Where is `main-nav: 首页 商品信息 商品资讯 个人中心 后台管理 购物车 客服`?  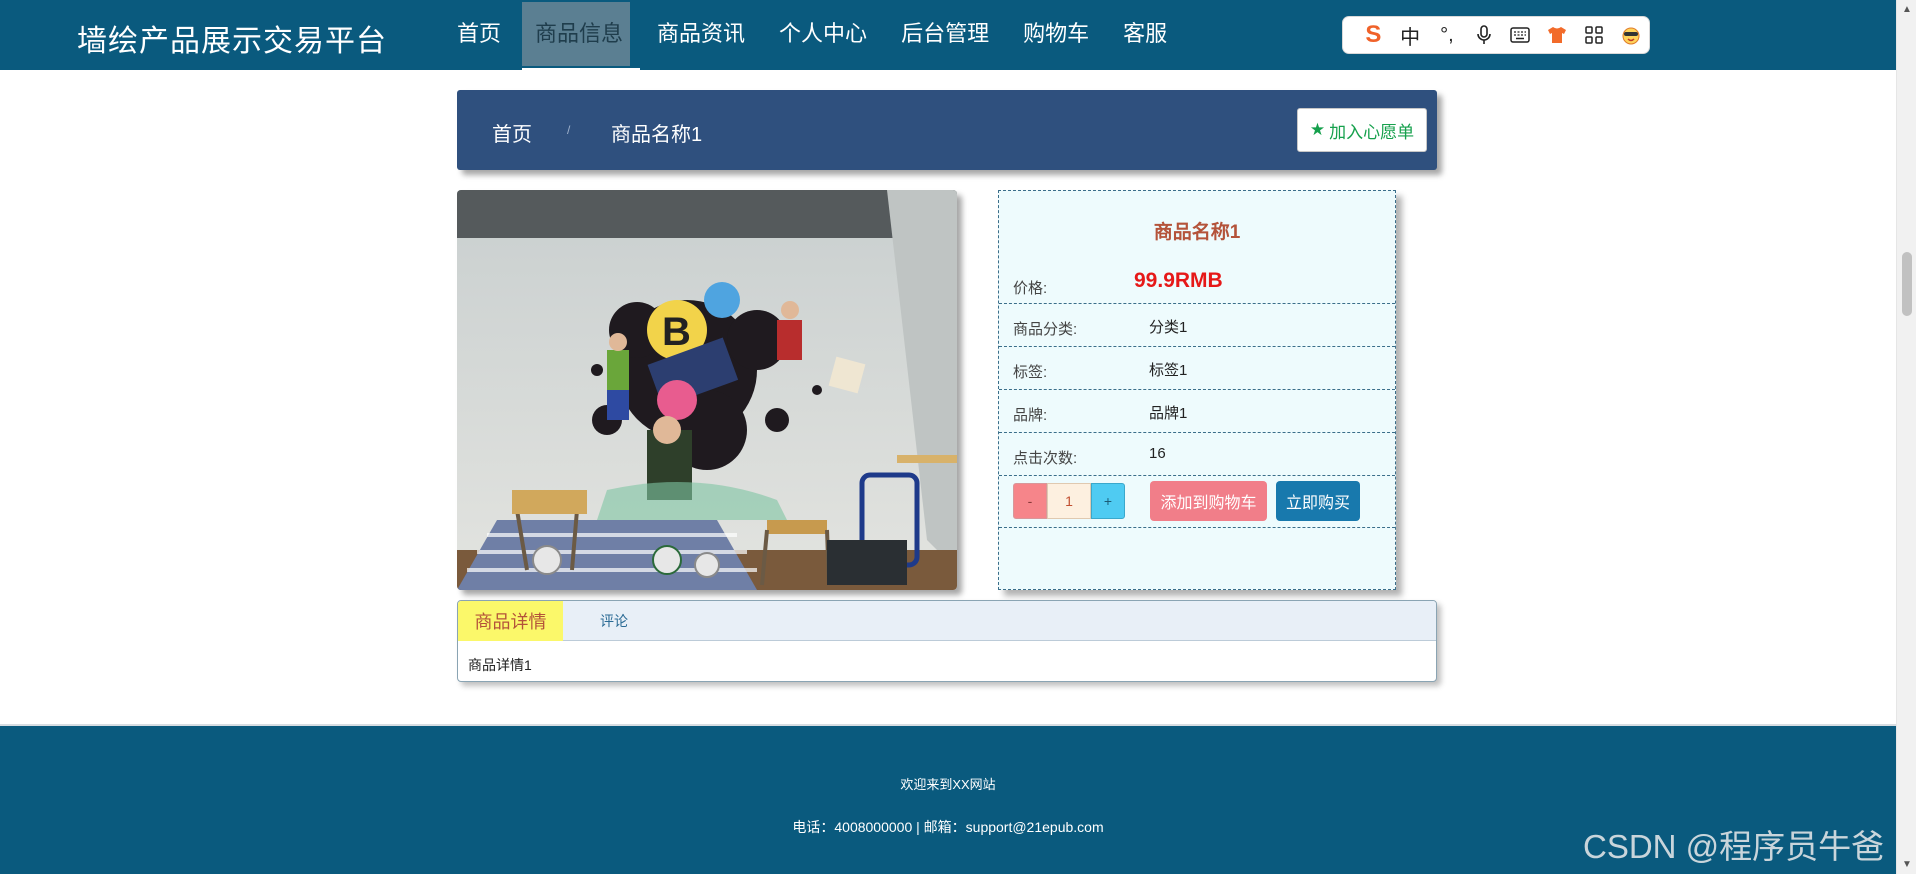 main-nav: 首页 商品信息 商品资讯 个人中心 后台管理 购物车 客服 is located at coordinates (812, 35).